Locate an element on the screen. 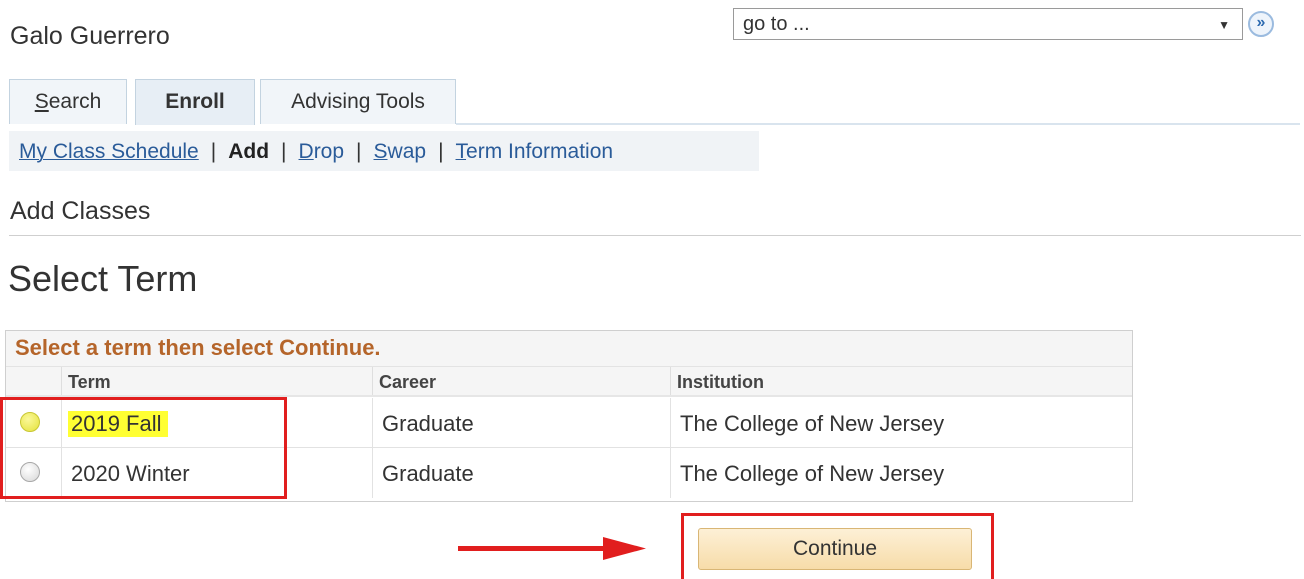 The image size is (1304, 579). header-select is located at coordinates (33, 381).